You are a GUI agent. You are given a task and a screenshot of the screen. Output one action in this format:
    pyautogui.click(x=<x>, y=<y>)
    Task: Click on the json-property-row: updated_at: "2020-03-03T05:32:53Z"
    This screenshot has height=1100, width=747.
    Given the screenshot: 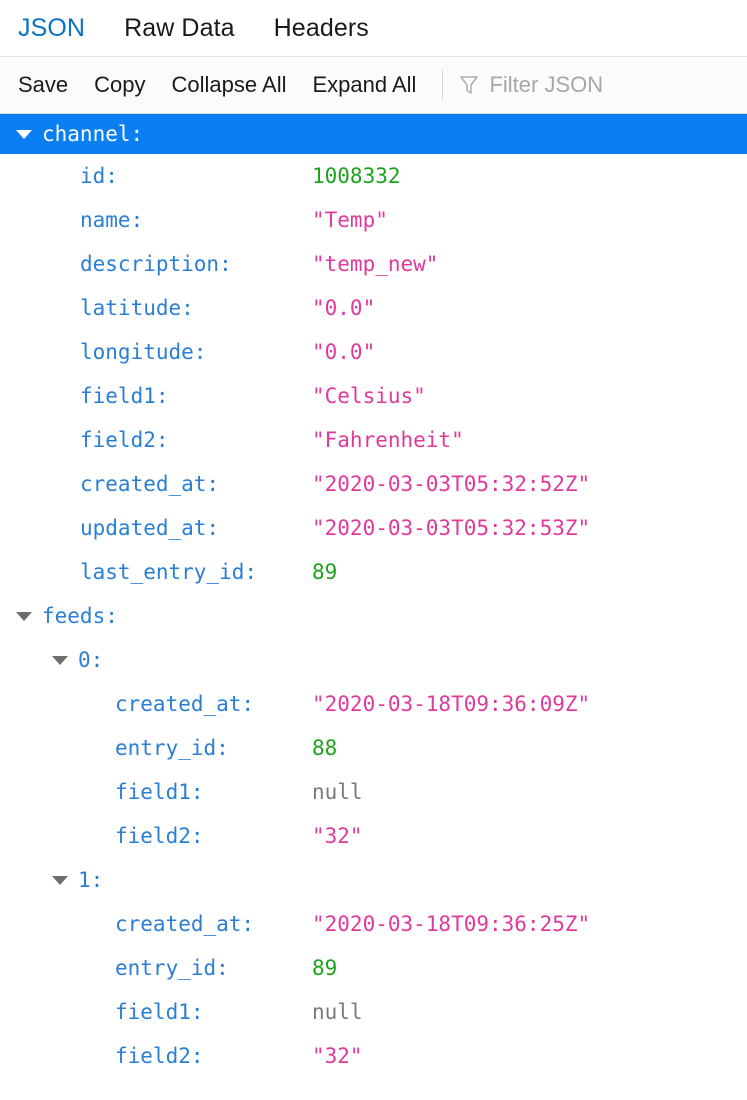 What is the action you would take?
    pyautogui.click(x=373, y=528)
    